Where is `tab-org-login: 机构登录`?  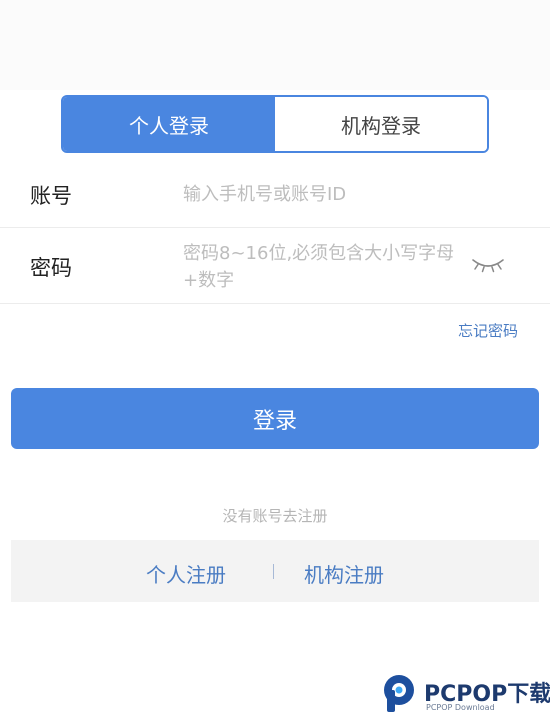 tab-org-login: 机构登录 is located at coordinates (381, 124).